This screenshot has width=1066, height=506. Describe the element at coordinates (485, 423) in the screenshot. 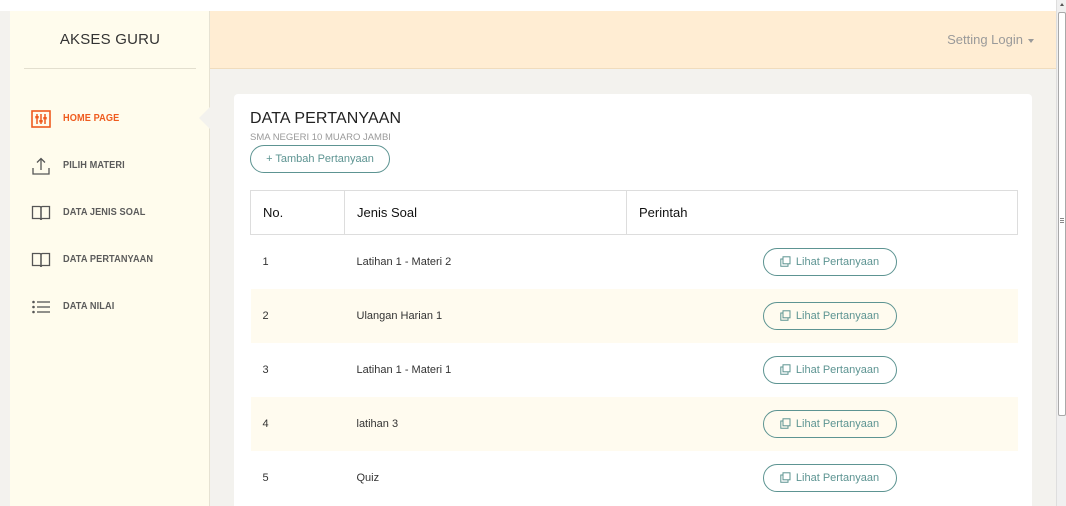

I see `cell-jenis-soal: latihan 3` at that location.